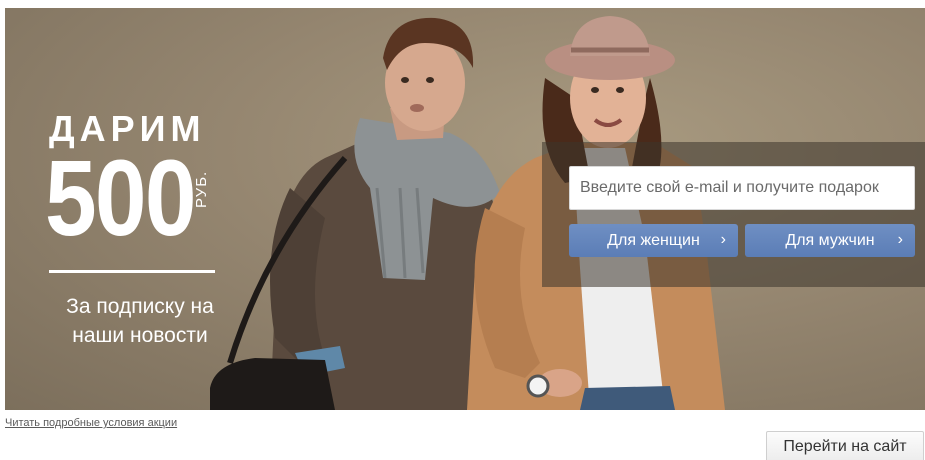 The image size is (925, 460). What do you see at coordinates (140, 335) in the screenshot?
I see `promo-subline-2: наши новости` at bounding box center [140, 335].